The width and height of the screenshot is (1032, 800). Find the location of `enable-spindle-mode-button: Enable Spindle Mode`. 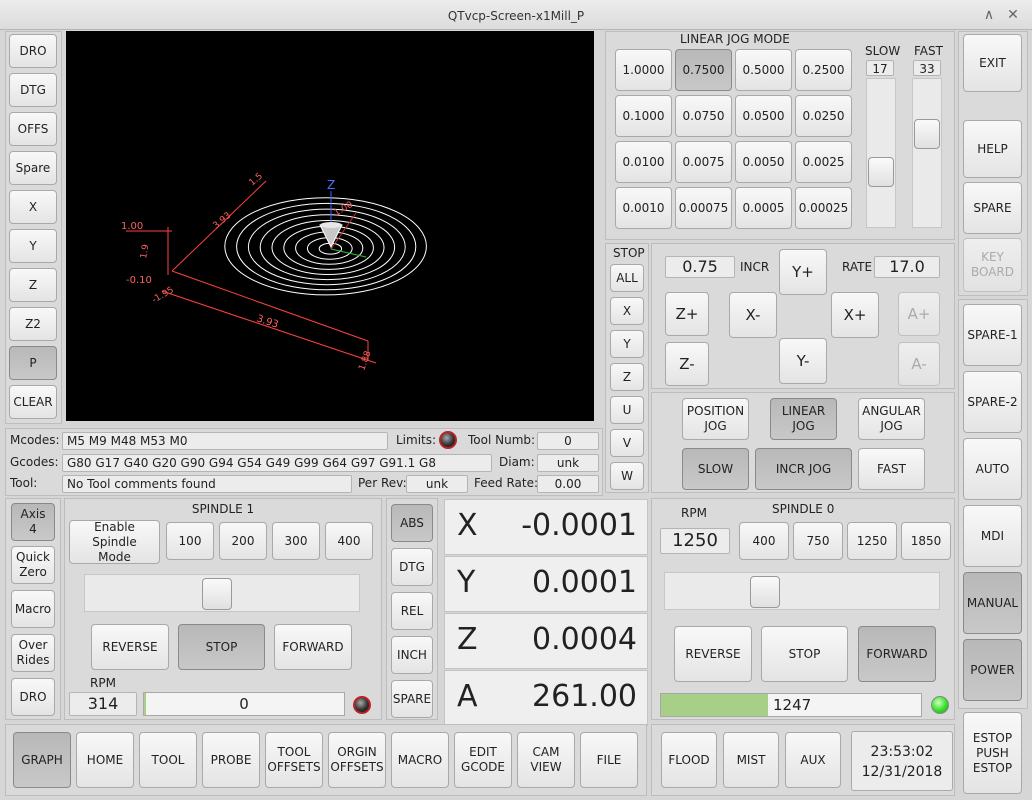

enable-spindle-mode-button: Enable Spindle Mode is located at coordinates (114, 542).